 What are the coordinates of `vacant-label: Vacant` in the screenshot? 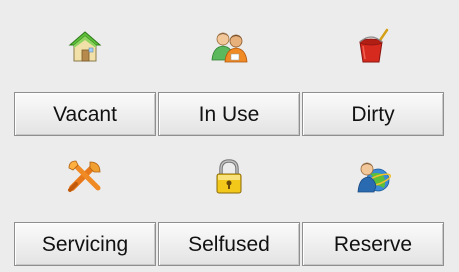 It's located at (85, 114).